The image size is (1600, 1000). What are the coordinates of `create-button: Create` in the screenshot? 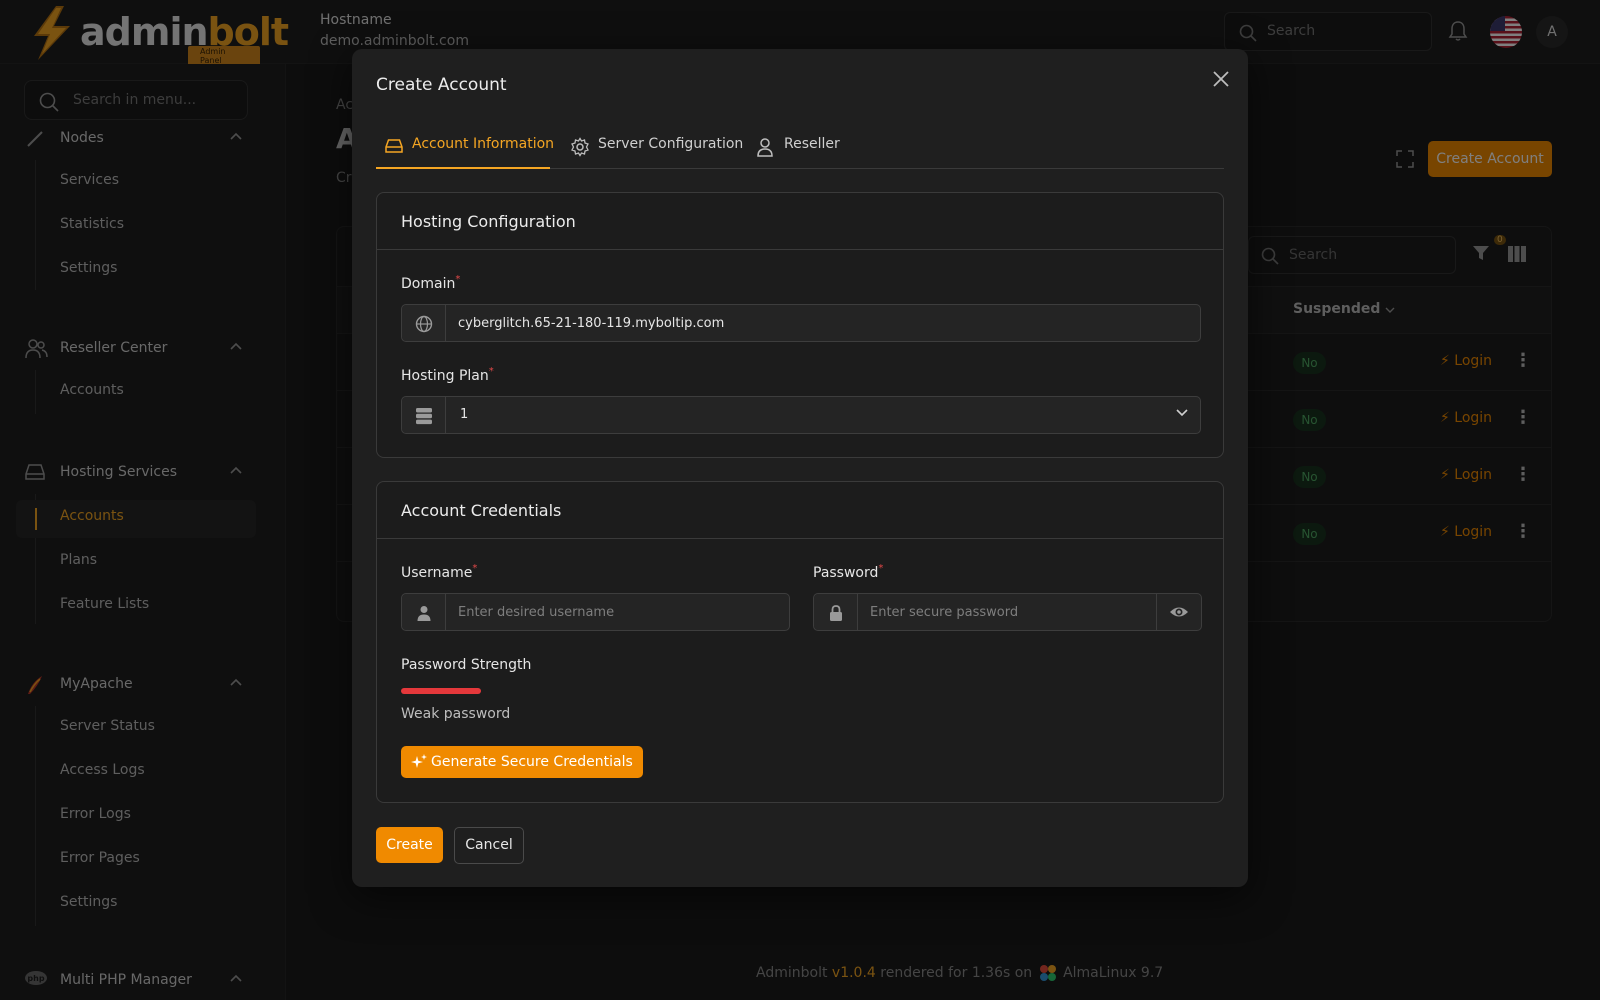 It's located at (409, 845).